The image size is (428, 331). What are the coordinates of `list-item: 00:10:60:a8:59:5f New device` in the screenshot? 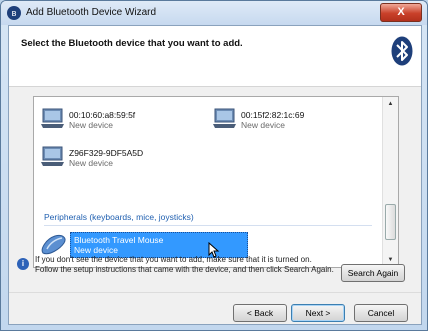 It's located at (115, 120).